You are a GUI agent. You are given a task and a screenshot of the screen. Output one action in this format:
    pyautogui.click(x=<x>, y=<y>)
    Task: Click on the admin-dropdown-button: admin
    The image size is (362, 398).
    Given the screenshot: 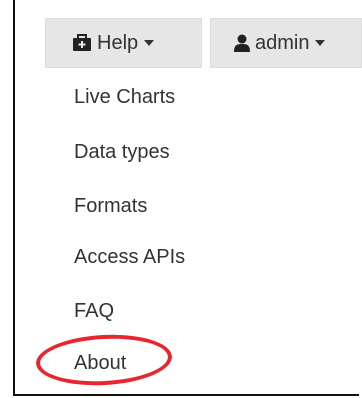 What is the action you would take?
    pyautogui.click(x=286, y=43)
    